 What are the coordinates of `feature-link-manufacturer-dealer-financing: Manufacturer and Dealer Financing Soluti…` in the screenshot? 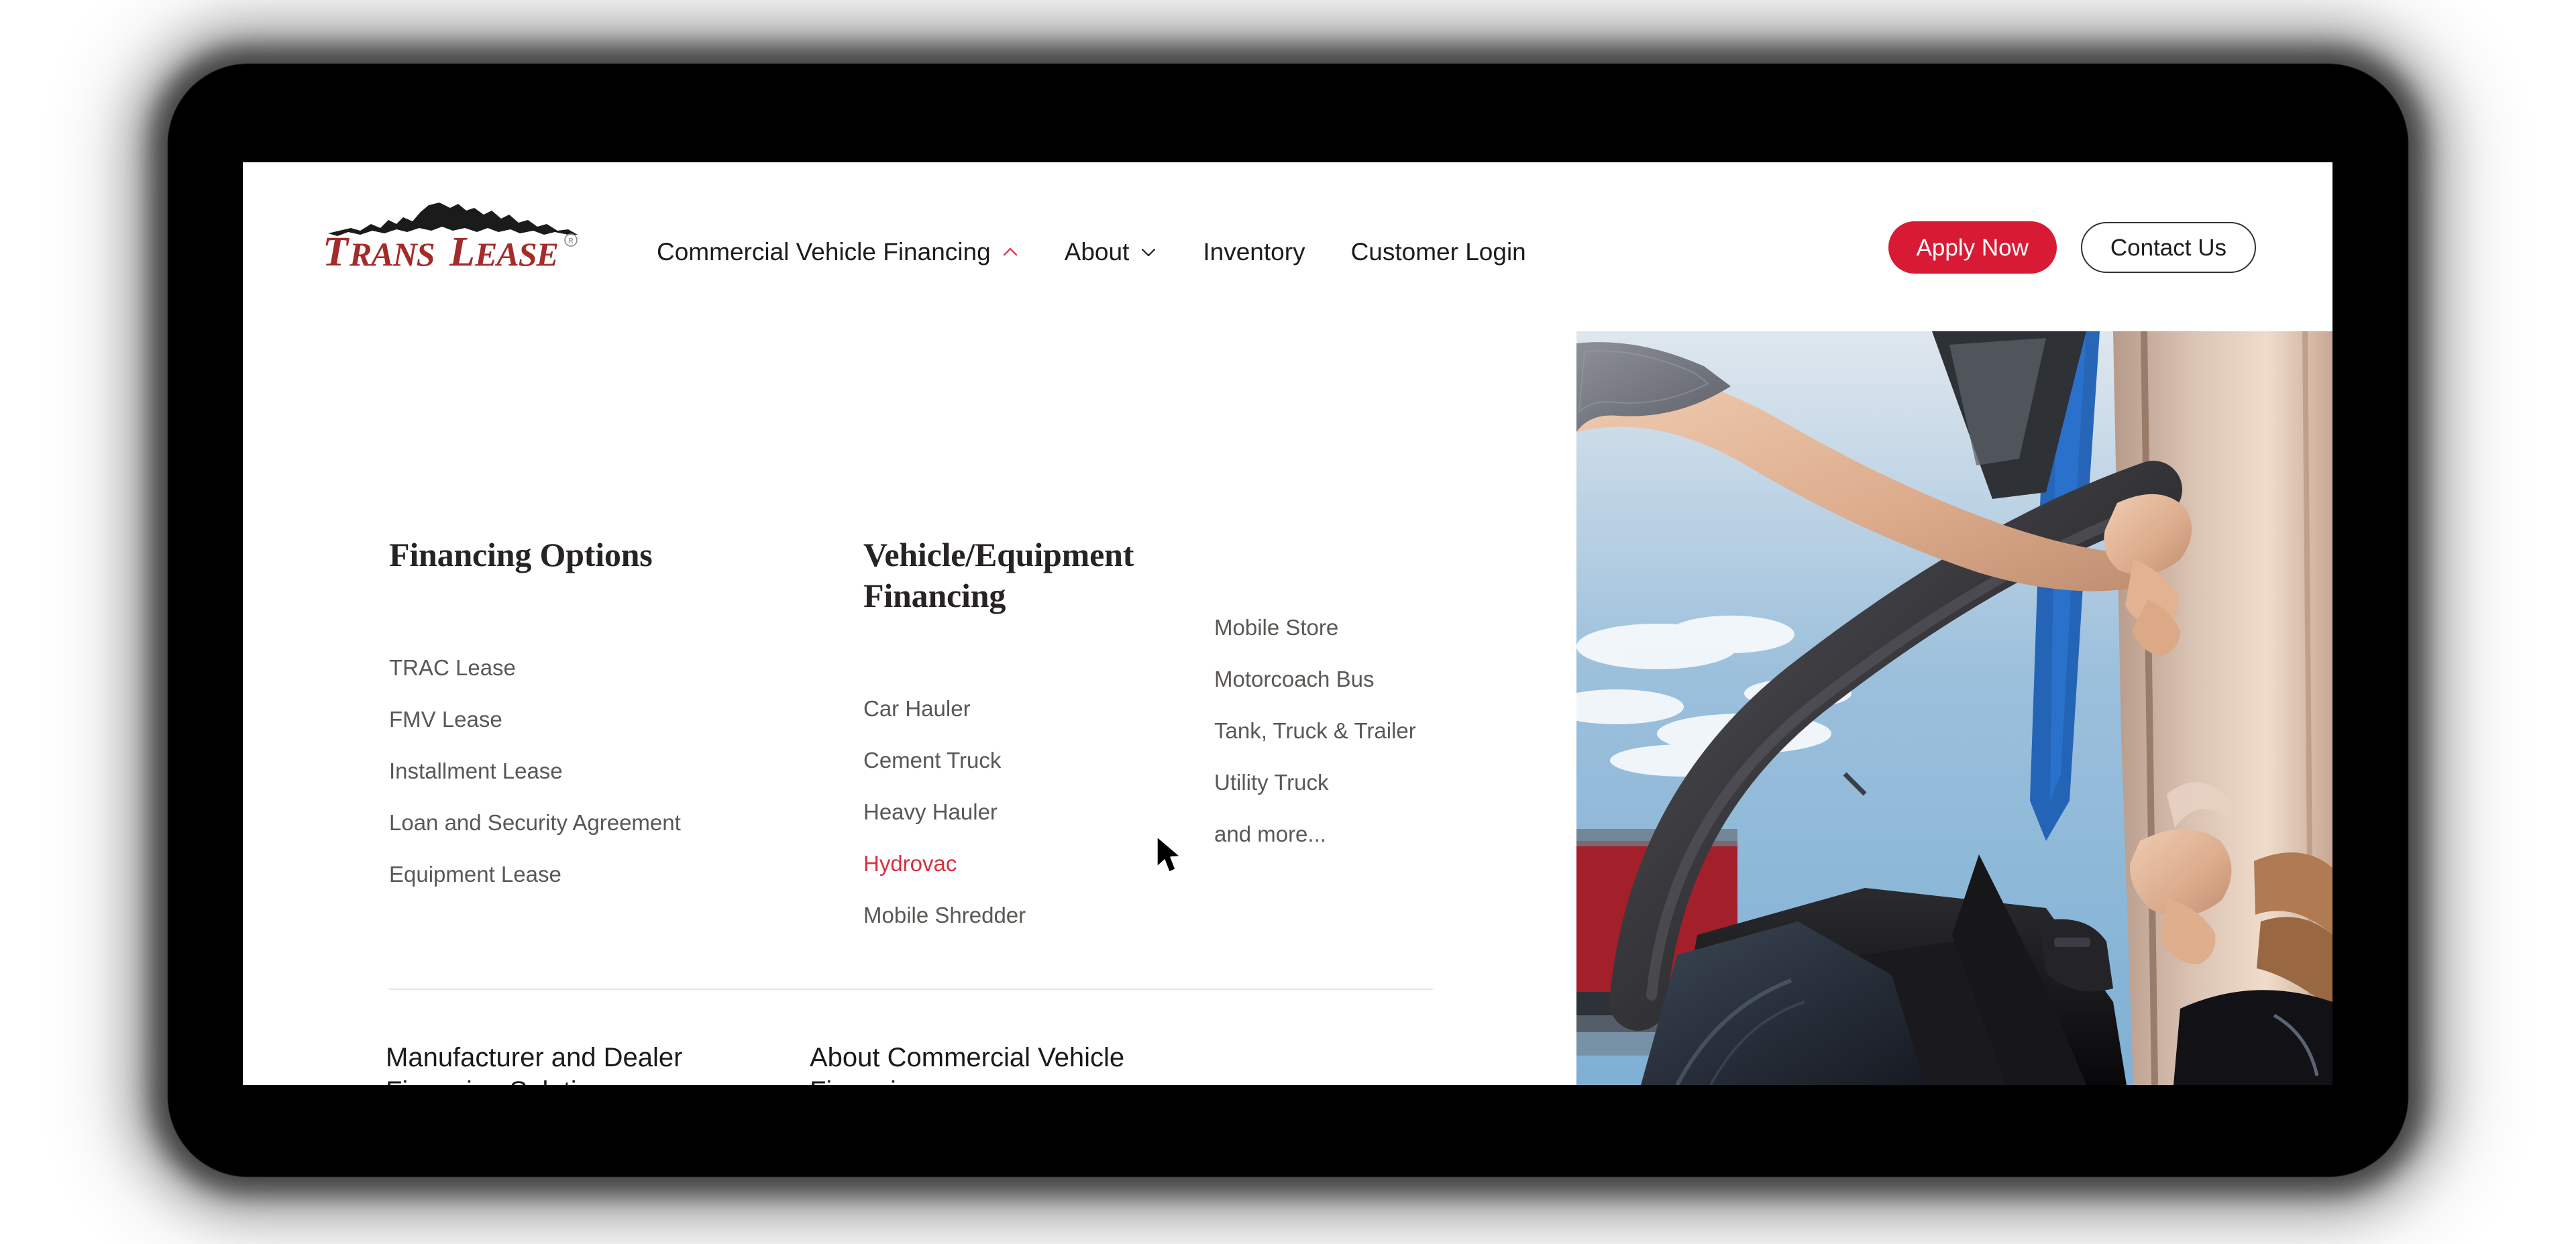 It's located at (547, 1063).